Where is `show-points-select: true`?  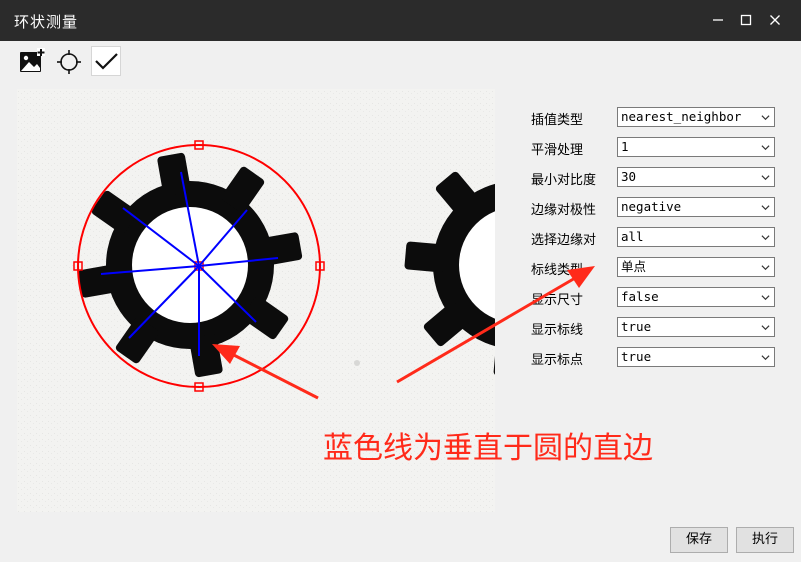
show-points-select: true is located at coordinates (696, 357).